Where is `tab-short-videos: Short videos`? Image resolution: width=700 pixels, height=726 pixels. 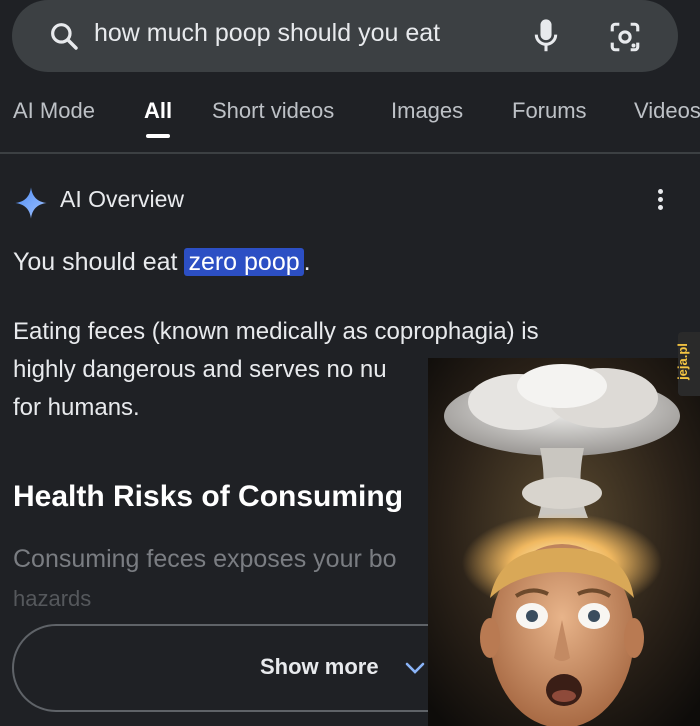 tab-short-videos: Short videos is located at coordinates (273, 111).